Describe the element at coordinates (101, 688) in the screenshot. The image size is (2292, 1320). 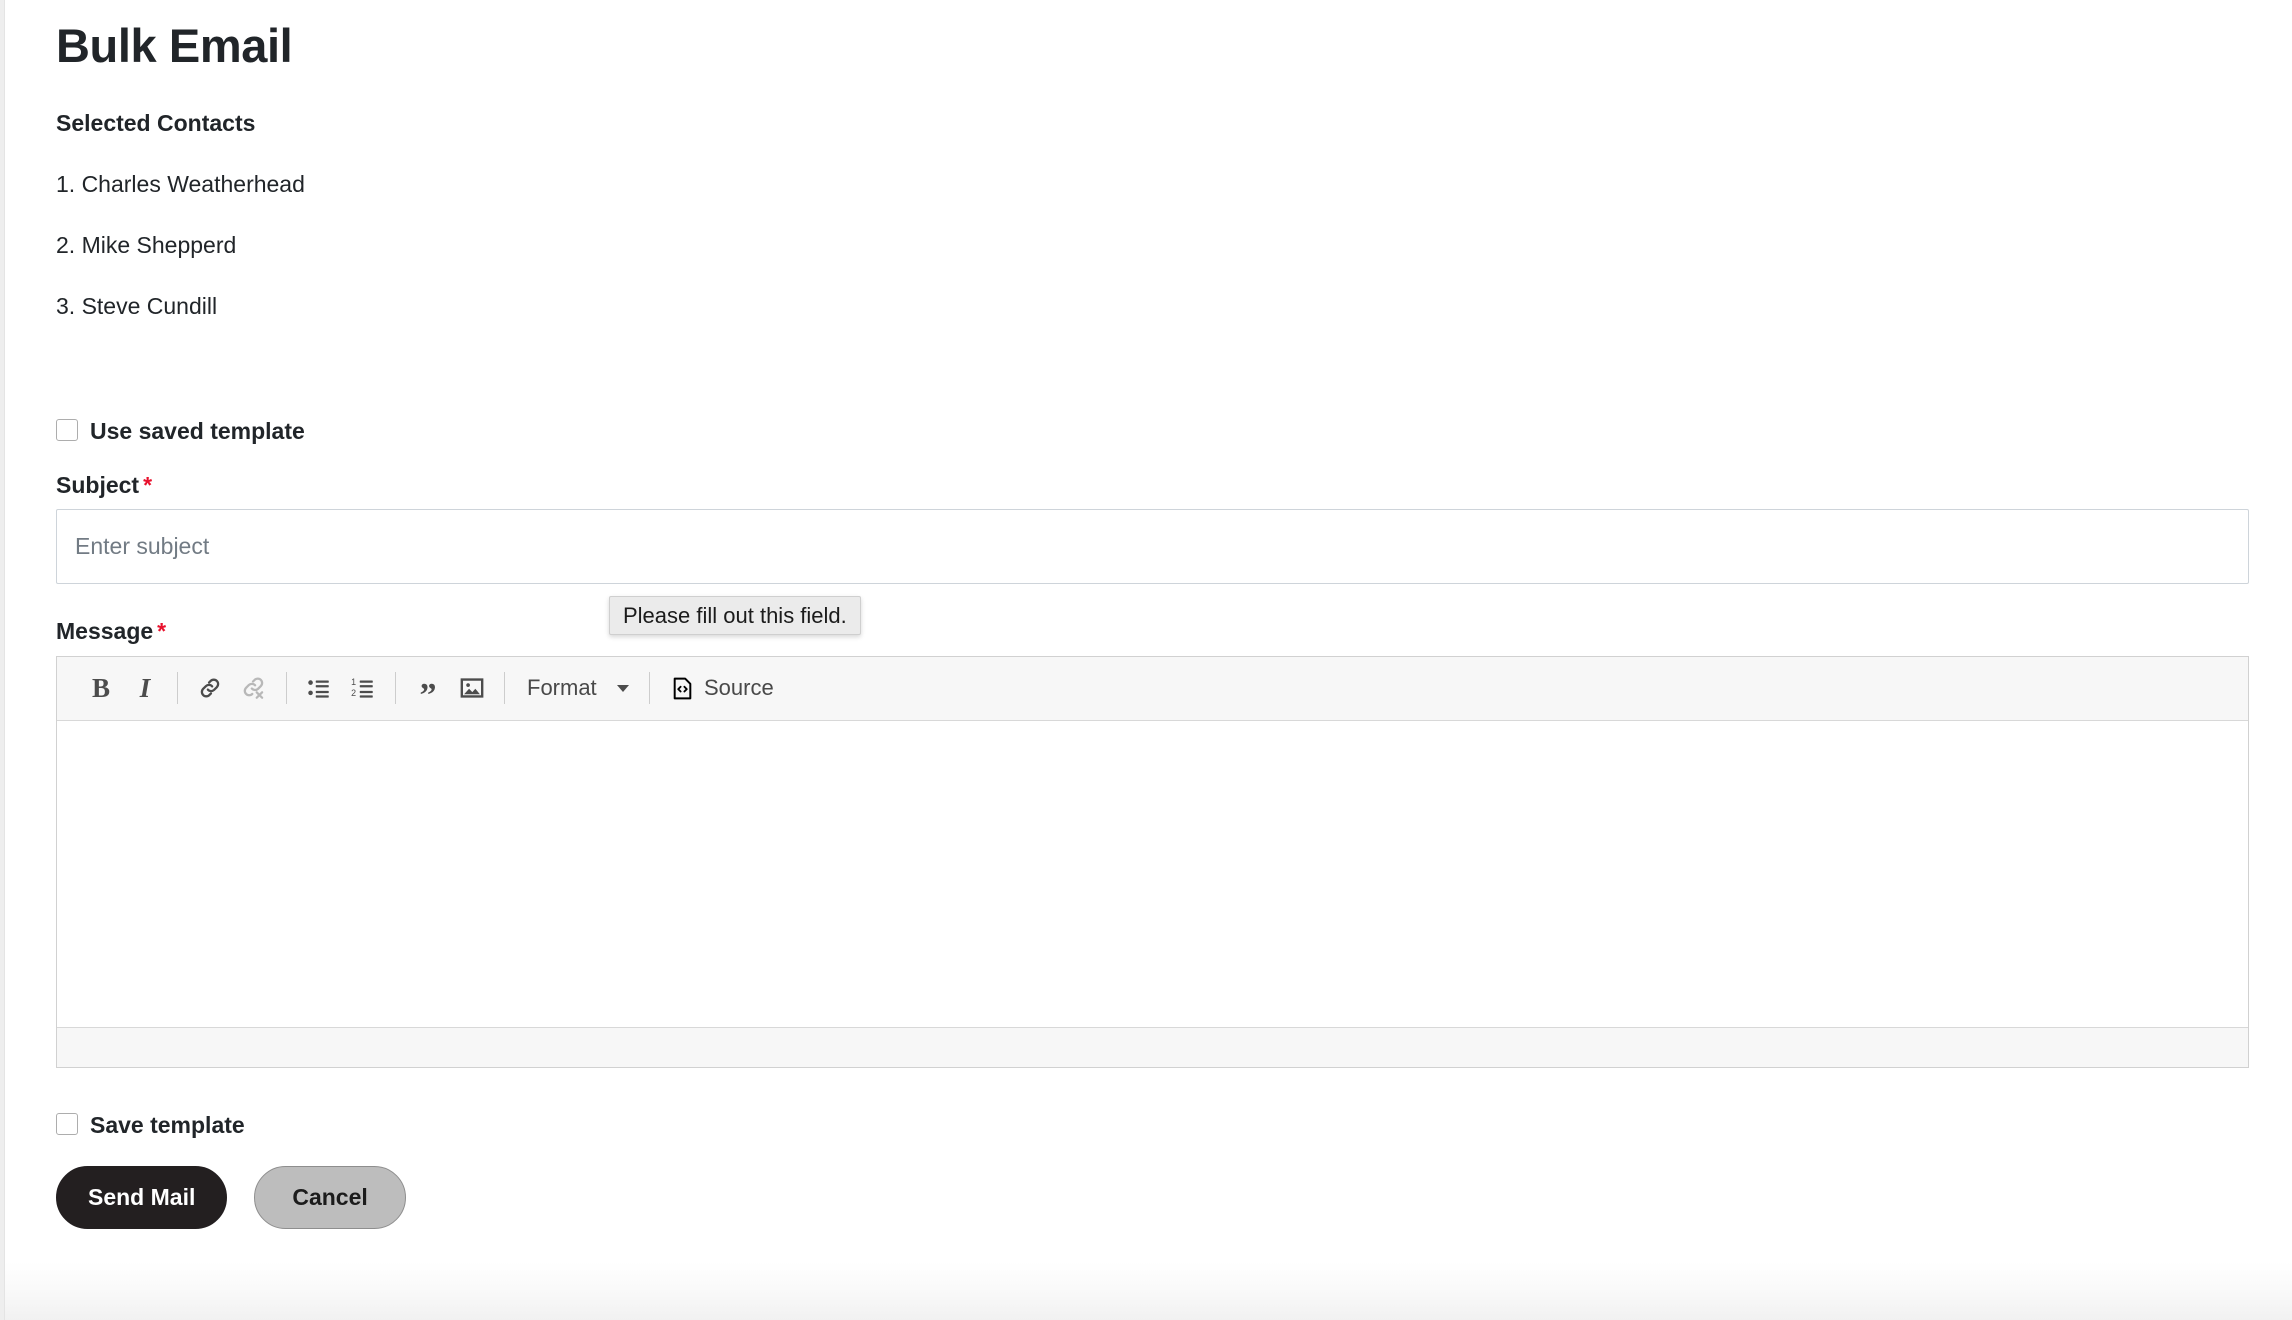
I see `bold-button: B` at that location.